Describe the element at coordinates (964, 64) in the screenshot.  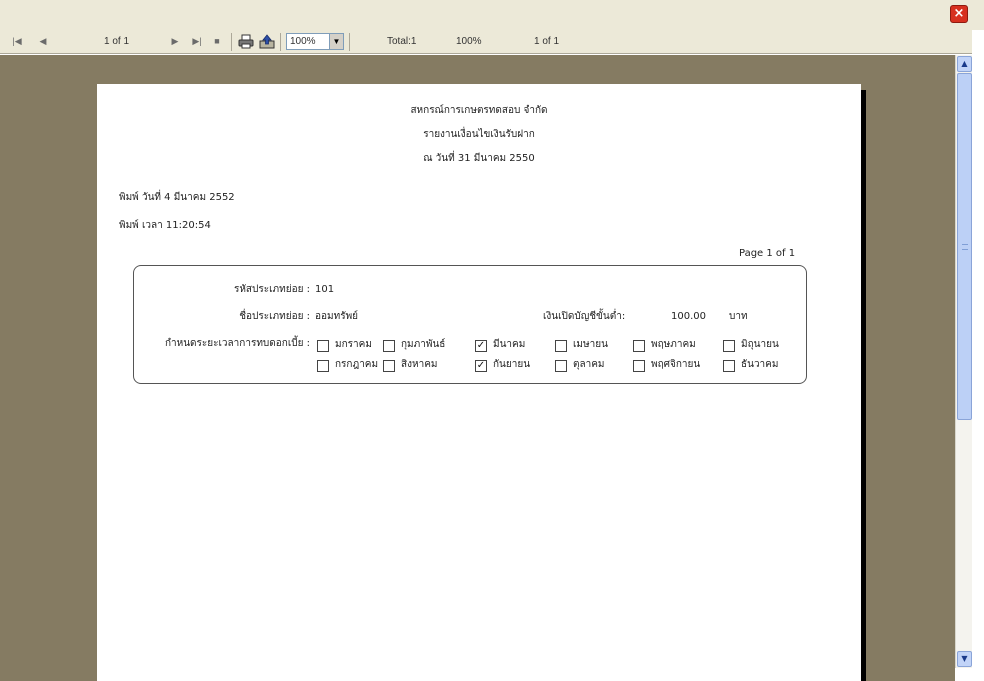
I see `scroll-up-icon: ▲` at that location.